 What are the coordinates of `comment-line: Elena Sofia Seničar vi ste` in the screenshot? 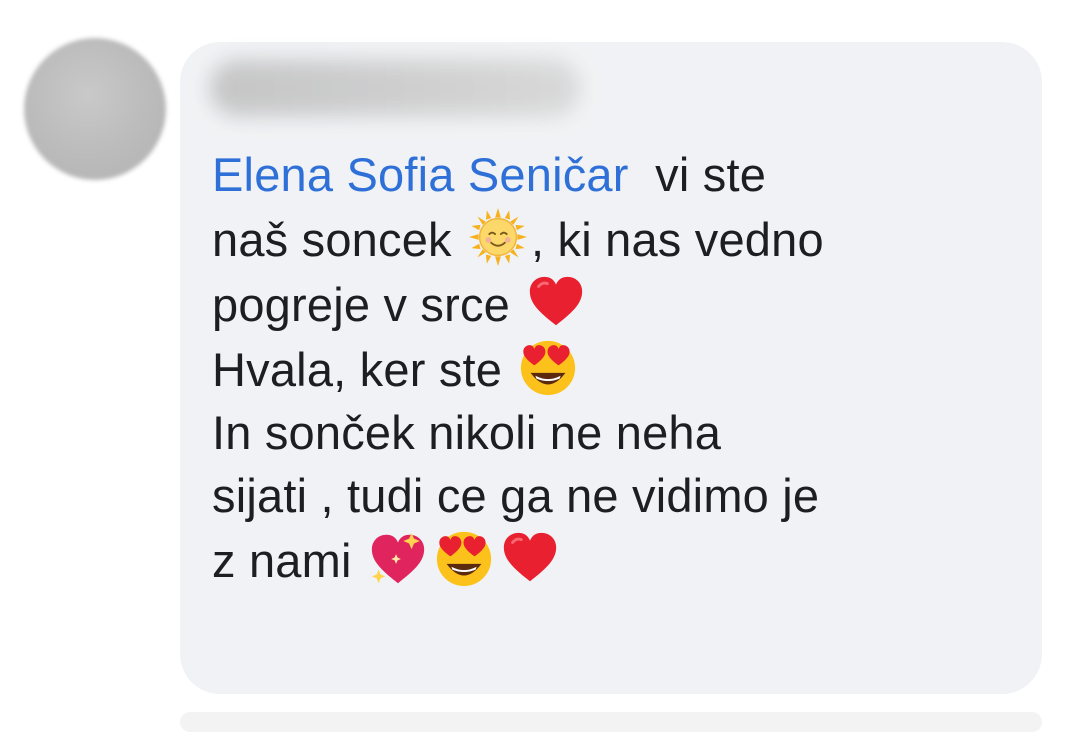 It's located at (617, 174).